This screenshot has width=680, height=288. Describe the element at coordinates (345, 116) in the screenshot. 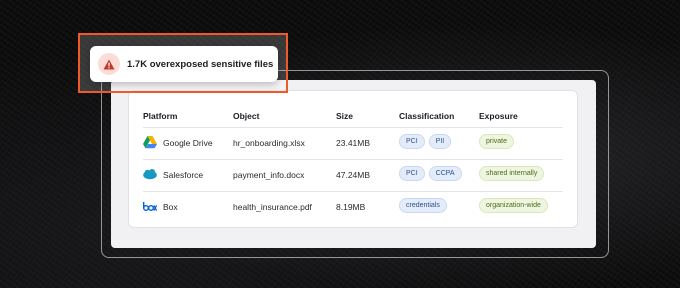

I see `header-size: Size` at that location.